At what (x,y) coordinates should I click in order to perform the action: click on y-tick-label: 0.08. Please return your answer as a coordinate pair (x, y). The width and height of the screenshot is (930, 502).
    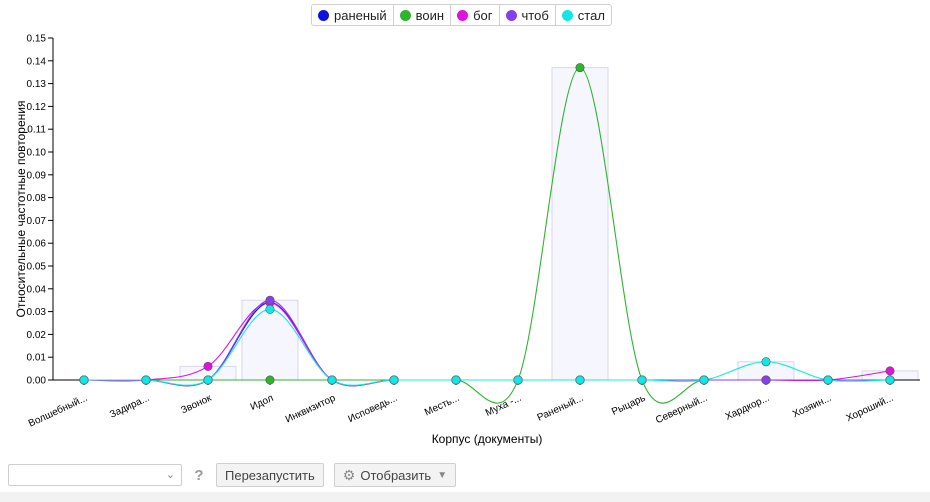
    Looking at the image, I should click on (37, 198).